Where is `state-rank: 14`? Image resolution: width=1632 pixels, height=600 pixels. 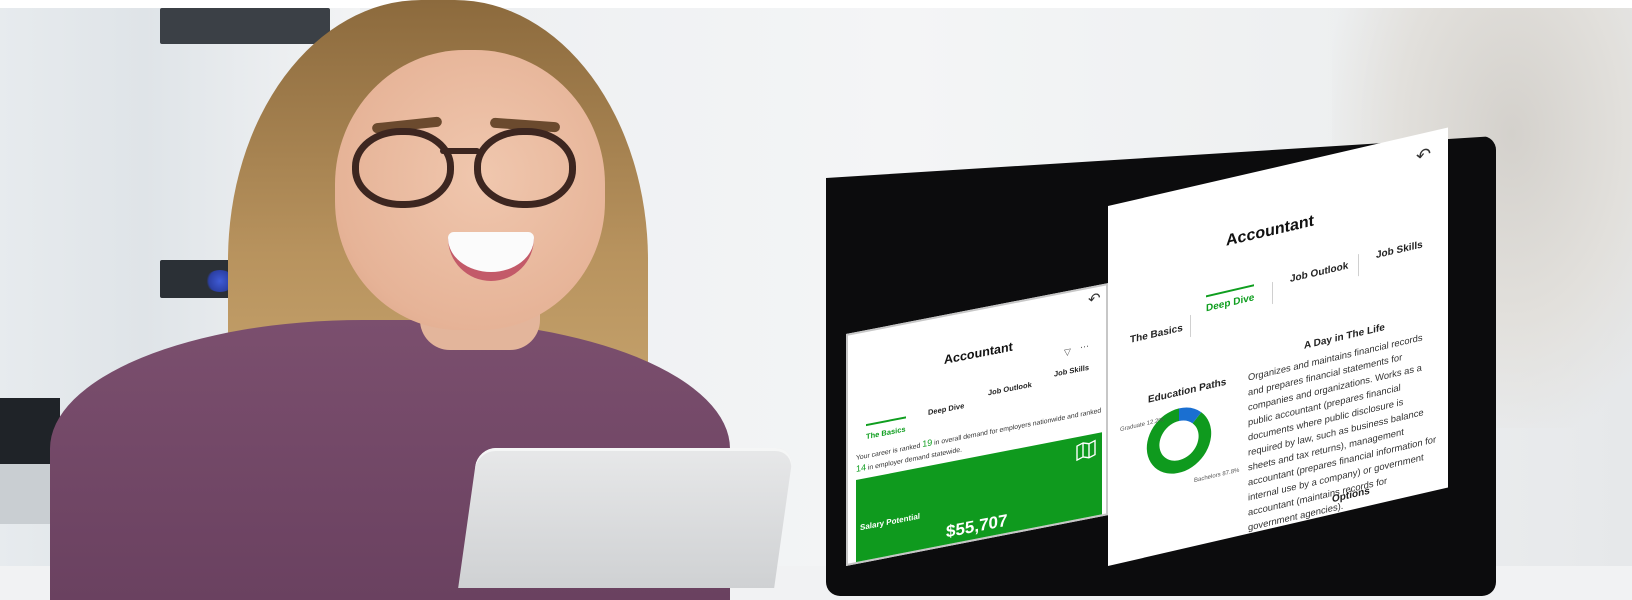 state-rank: 14 is located at coordinates (861, 468).